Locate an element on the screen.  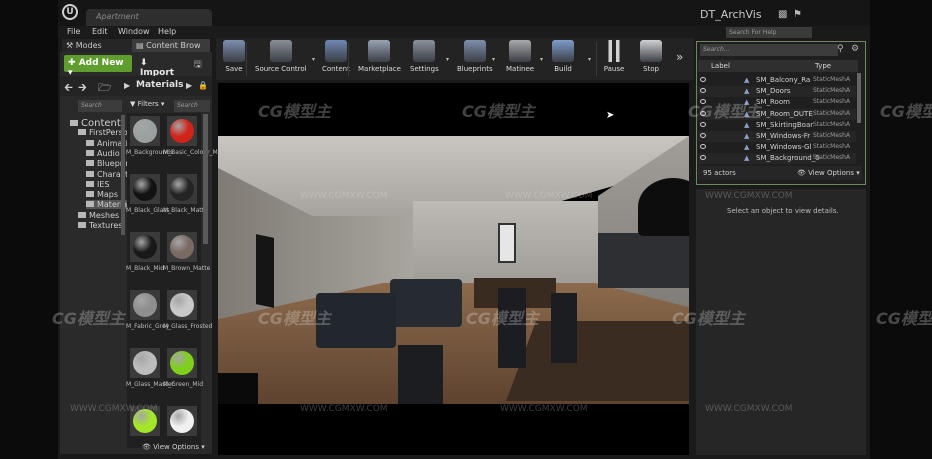
toolbar-button-build: Build is located at coordinates (563, 56).